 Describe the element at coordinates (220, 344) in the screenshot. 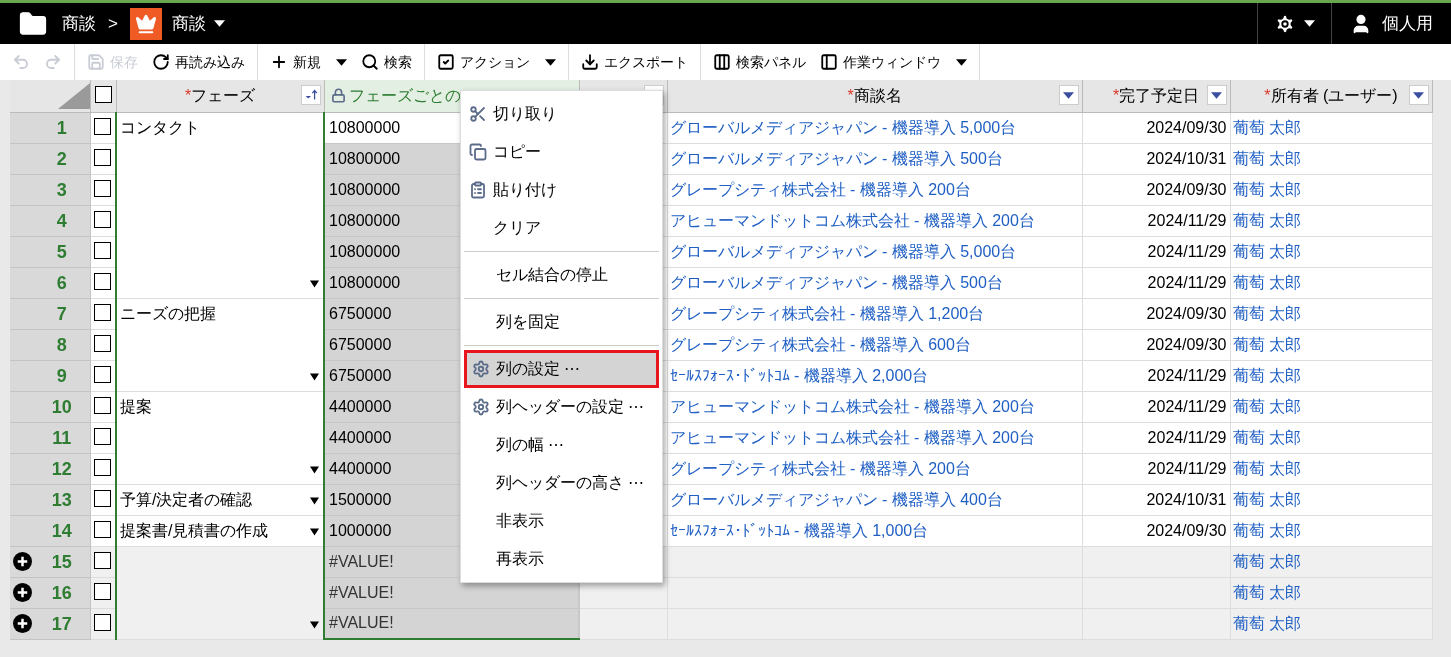

I see `phase-cell: ニーズの把握` at that location.